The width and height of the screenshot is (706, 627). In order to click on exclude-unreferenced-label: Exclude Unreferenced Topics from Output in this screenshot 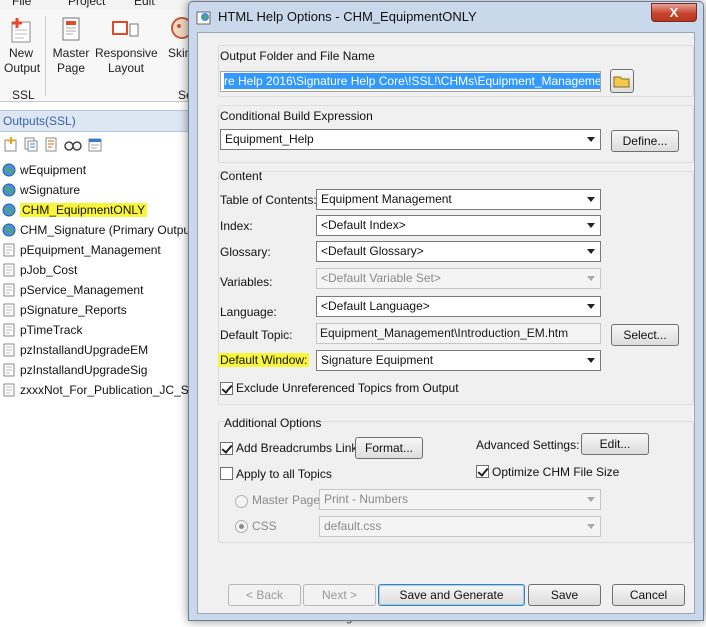, I will do `click(347, 388)`.